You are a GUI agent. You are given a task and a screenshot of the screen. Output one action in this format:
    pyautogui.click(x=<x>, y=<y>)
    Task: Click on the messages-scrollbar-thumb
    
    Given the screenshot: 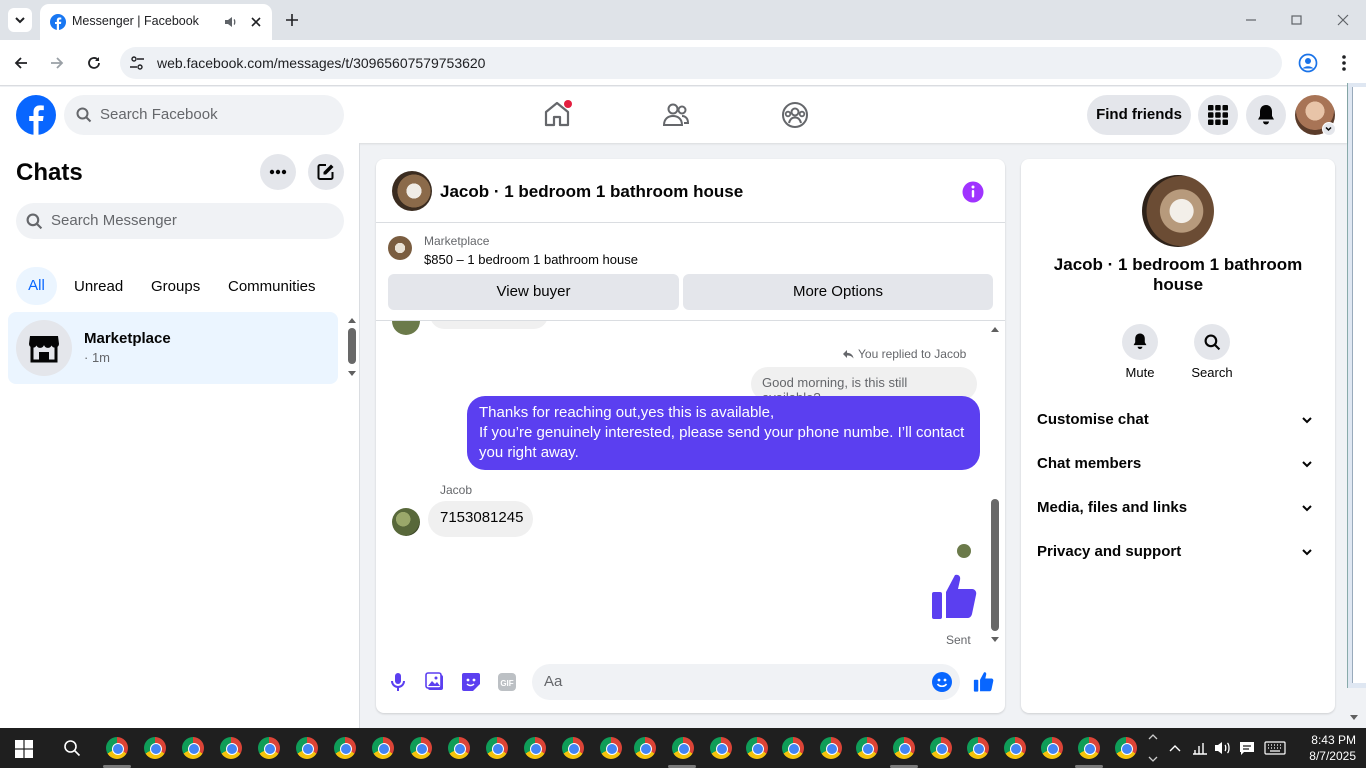 What is the action you would take?
    pyautogui.click(x=995, y=565)
    